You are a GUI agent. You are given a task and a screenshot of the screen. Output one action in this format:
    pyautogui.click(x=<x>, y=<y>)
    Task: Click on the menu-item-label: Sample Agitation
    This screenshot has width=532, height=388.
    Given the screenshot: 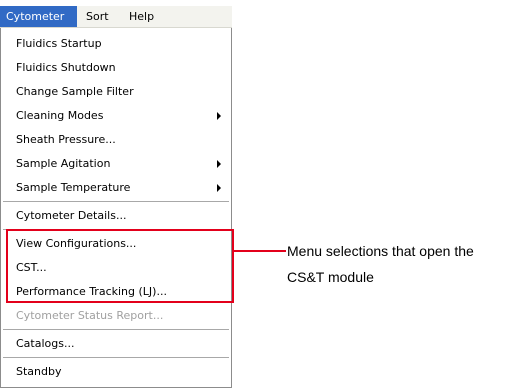 What is the action you would take?
    pyautogui.click(x=63, y=163)
    